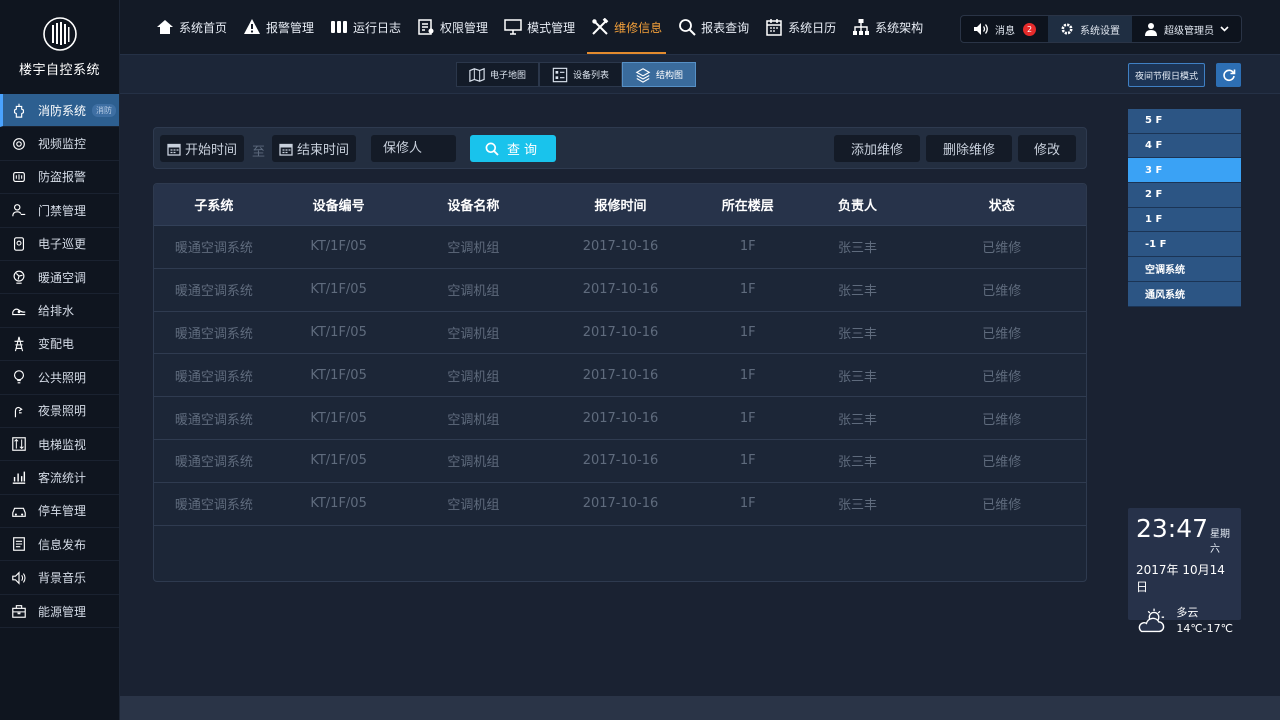  Describe the element at coordinates (19, 210) in the screenshot. I see `access-control-icon` at that location.